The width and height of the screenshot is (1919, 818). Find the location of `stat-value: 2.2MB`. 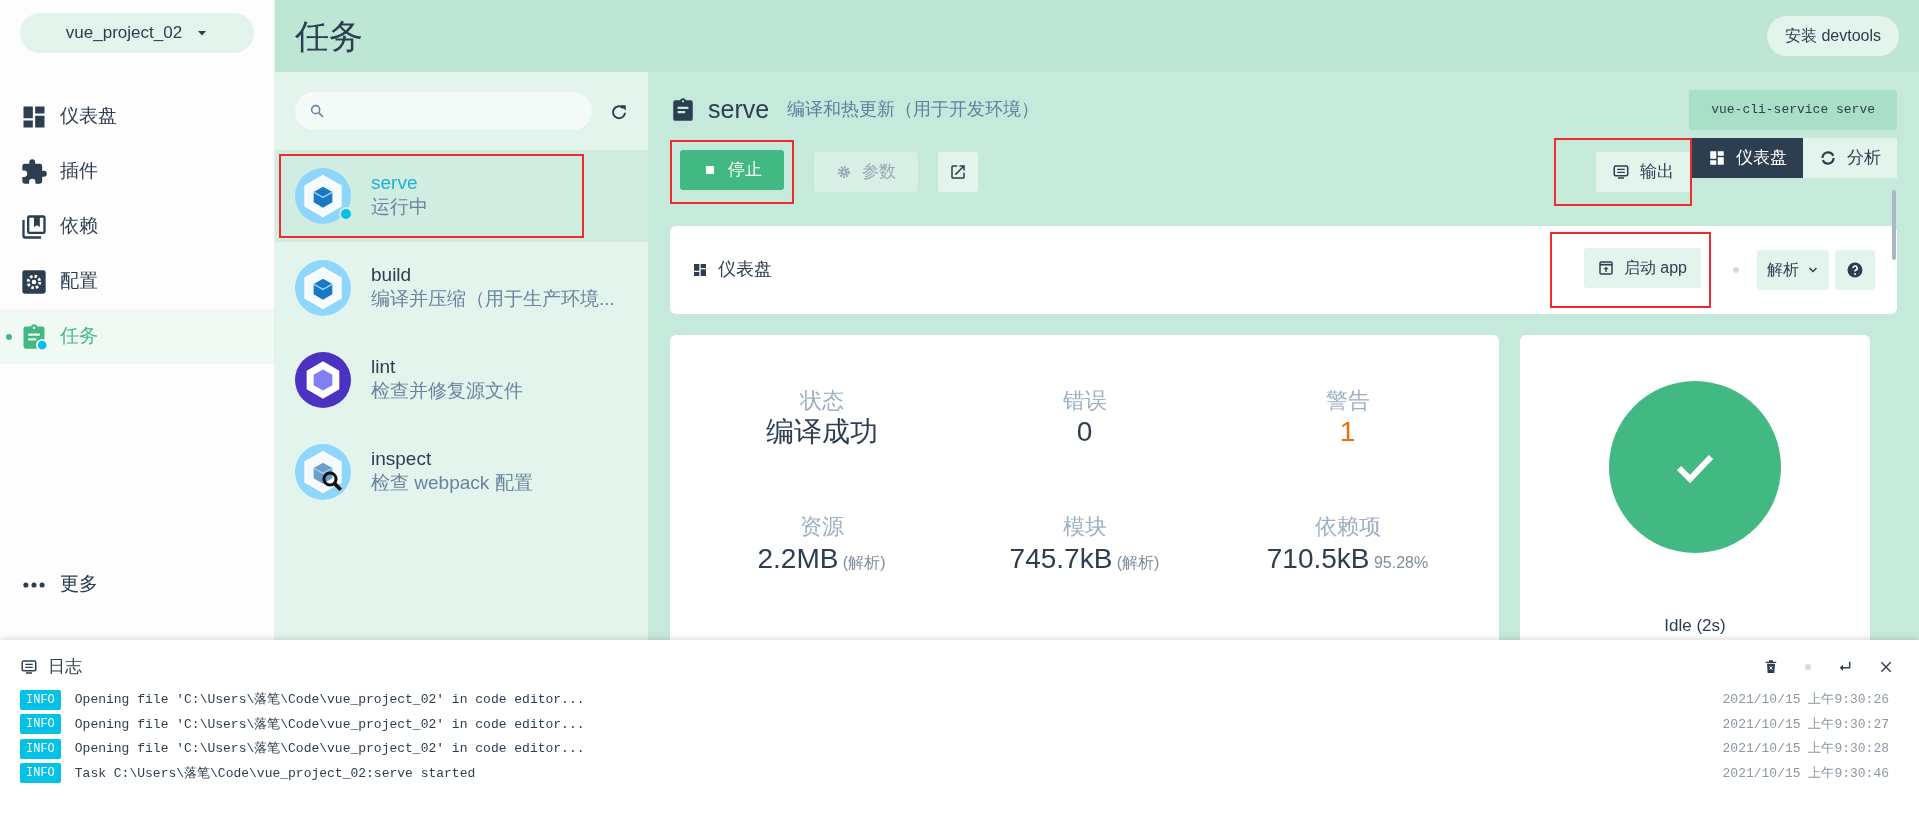

stat-value: 2.2MB is located at coordinates (798, 558).